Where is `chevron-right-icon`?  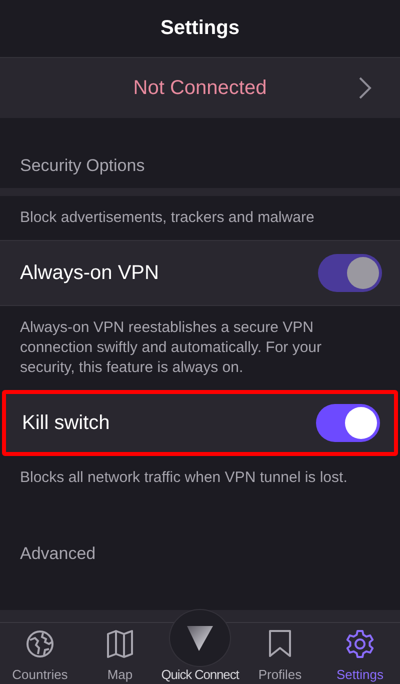 chevron-right-icon is located at coordinates (365, 88).